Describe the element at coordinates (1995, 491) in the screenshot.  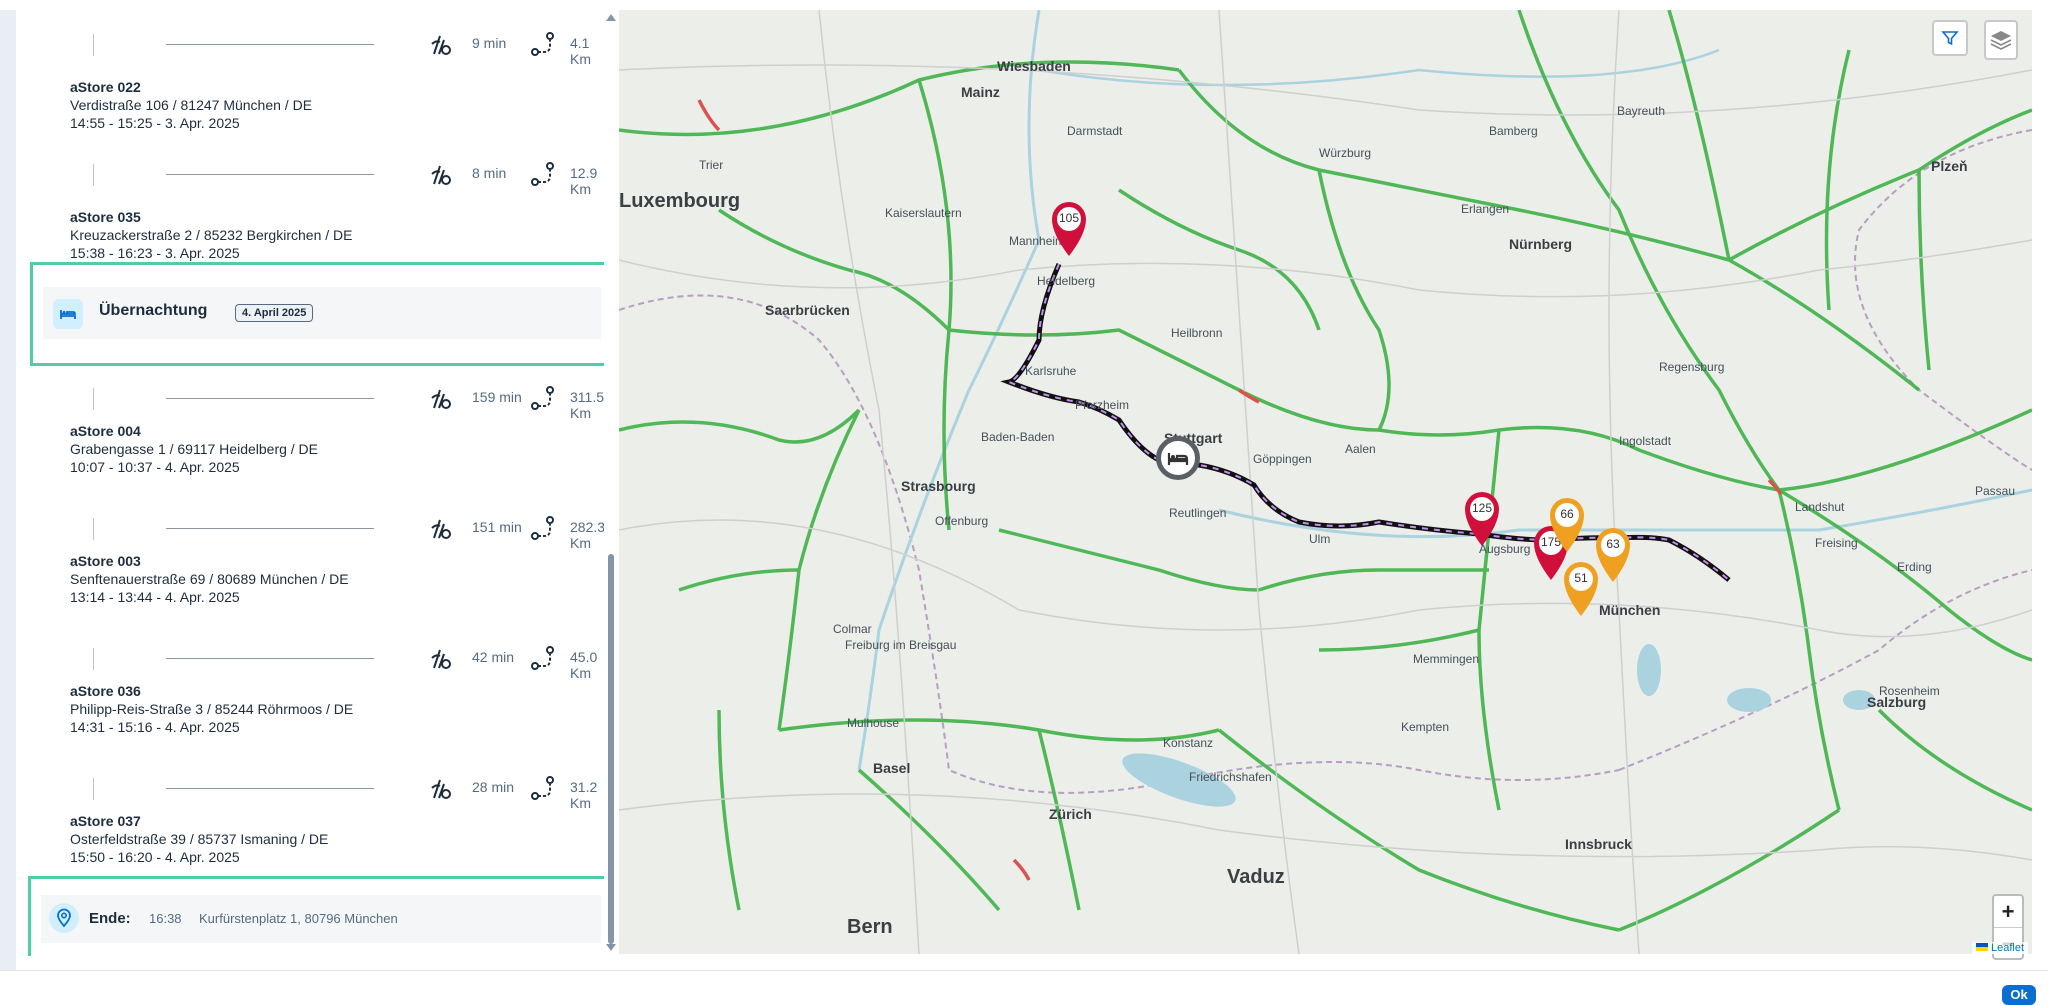
I see `map-label: Passau` at that location.